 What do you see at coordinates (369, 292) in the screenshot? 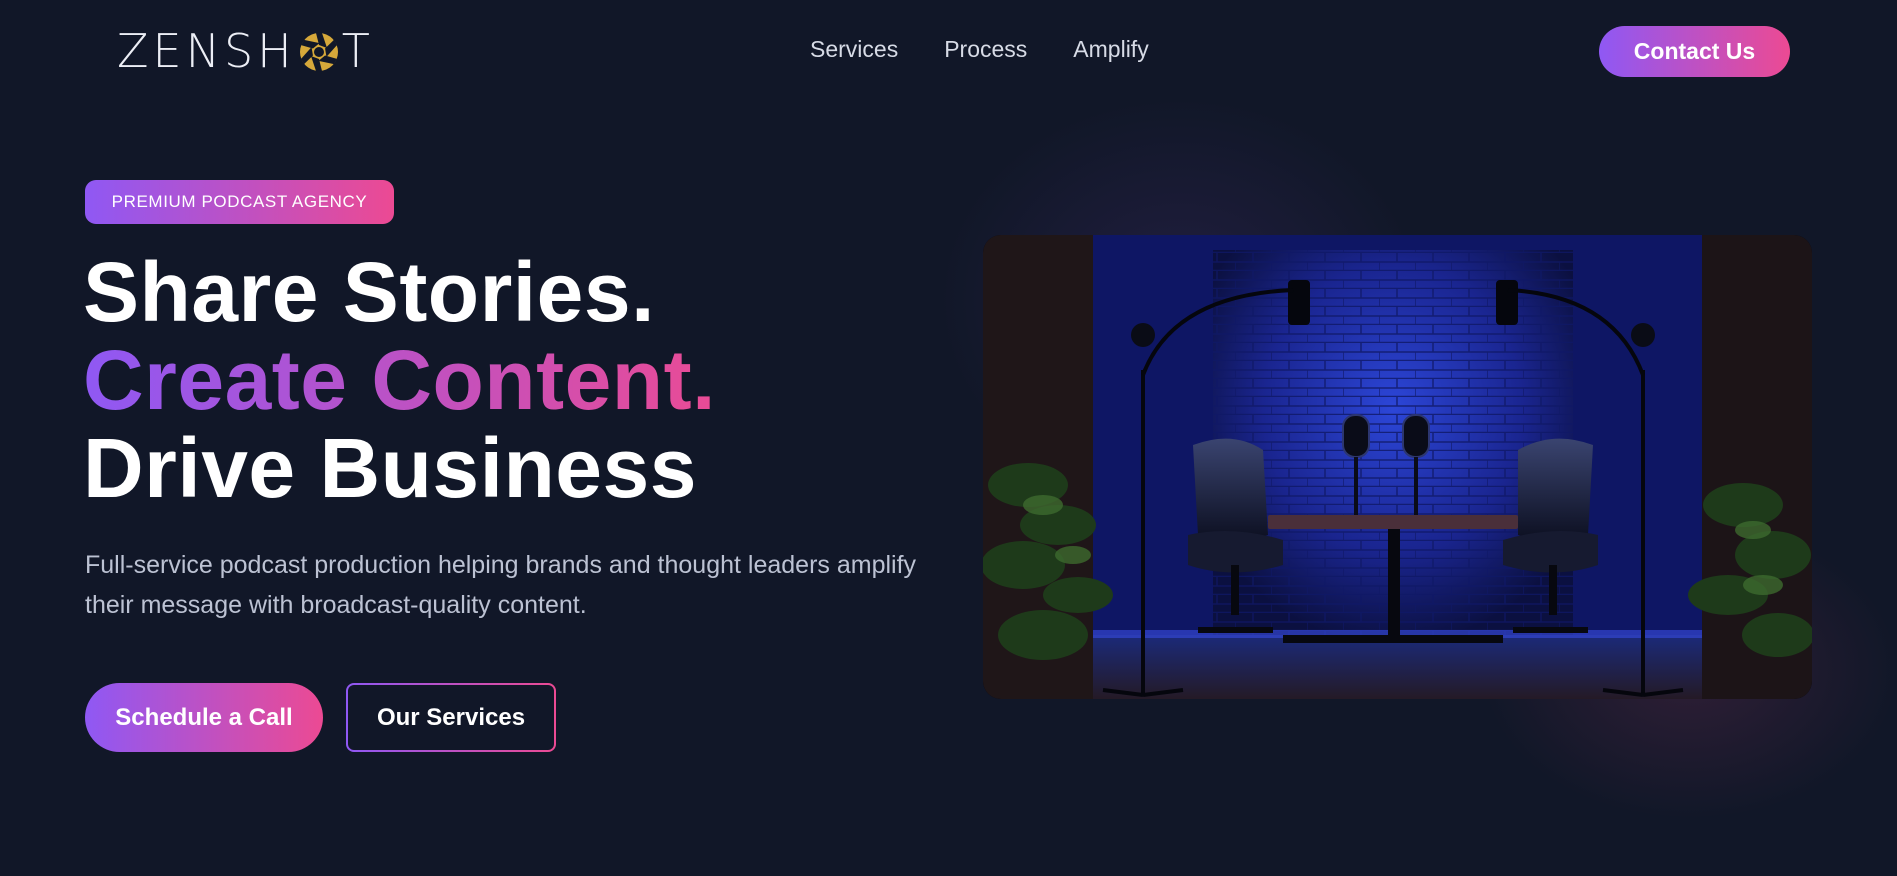
I see `headline-line-1: Share Stories.` at bounding box center [369, 292].